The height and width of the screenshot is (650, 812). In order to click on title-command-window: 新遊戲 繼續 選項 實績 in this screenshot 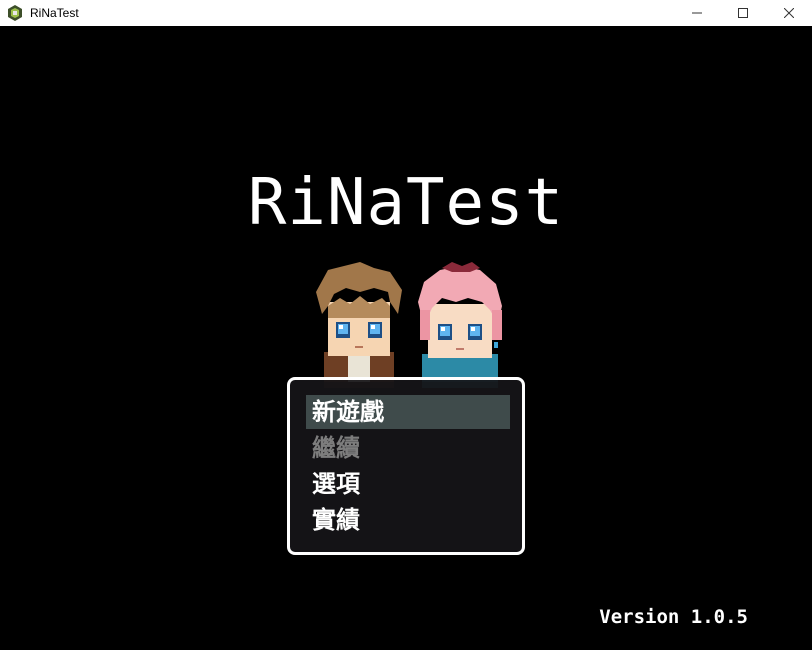, I will do `click(406, 466)`.